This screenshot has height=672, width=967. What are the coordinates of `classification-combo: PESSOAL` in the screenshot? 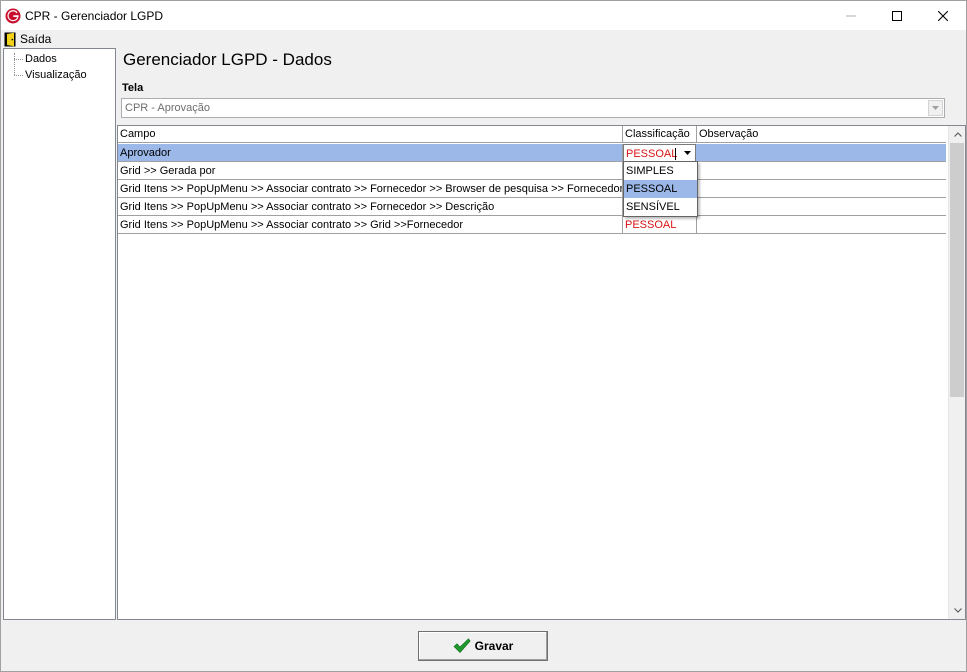 It's located at (659, 153).